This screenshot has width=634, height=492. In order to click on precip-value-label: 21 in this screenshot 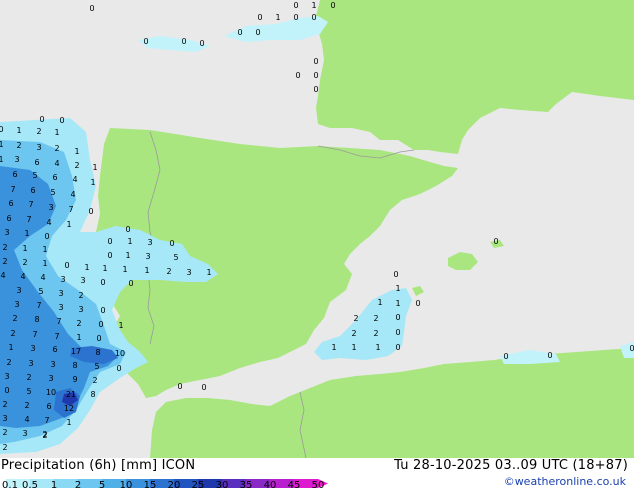, I will do `click(71, 394)`.